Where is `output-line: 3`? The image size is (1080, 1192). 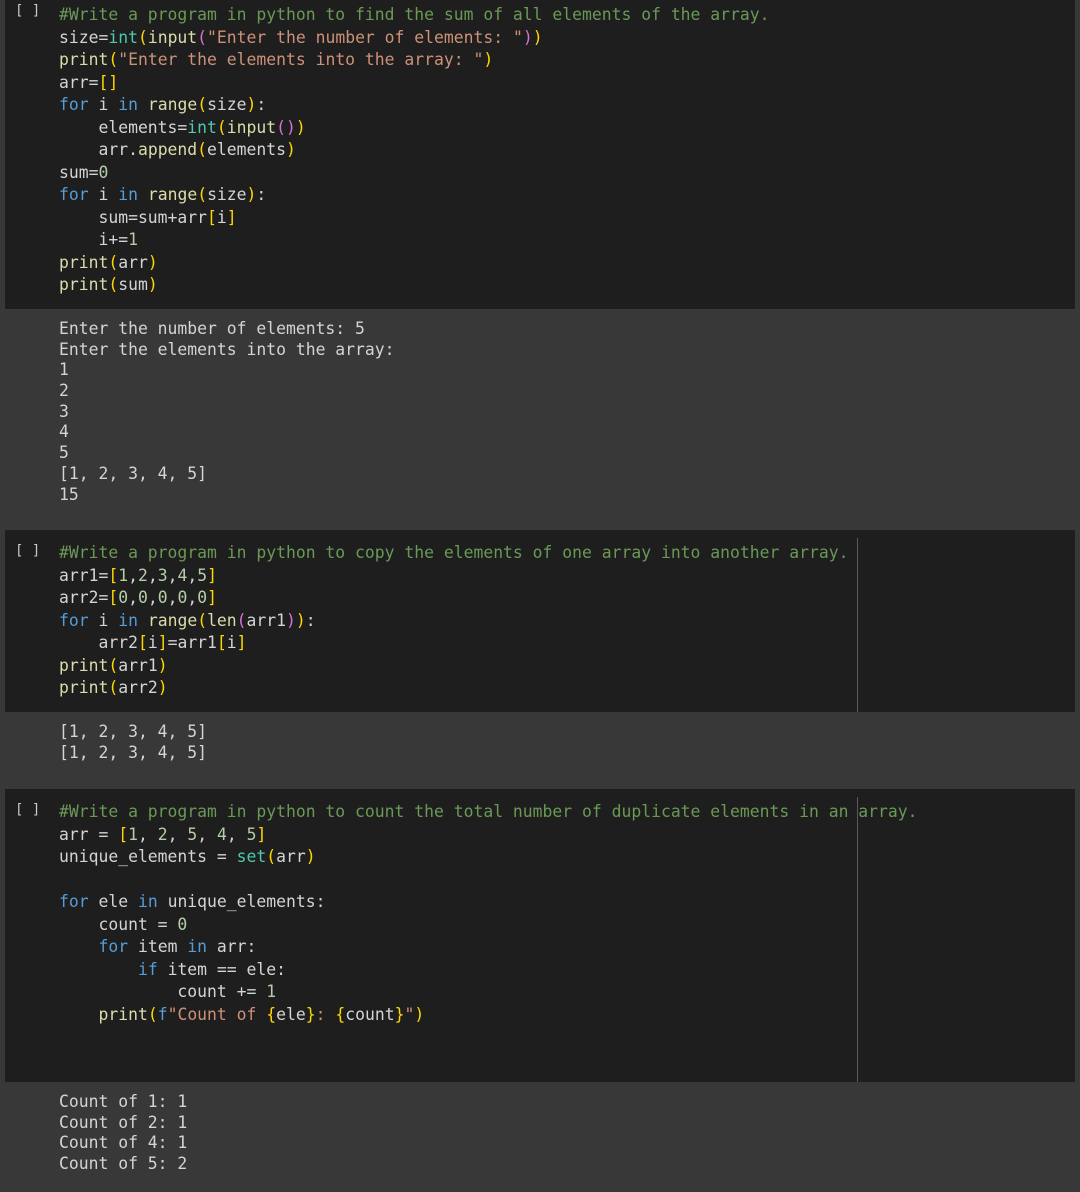 output-line: 3 is located at coordinates (64, 411).